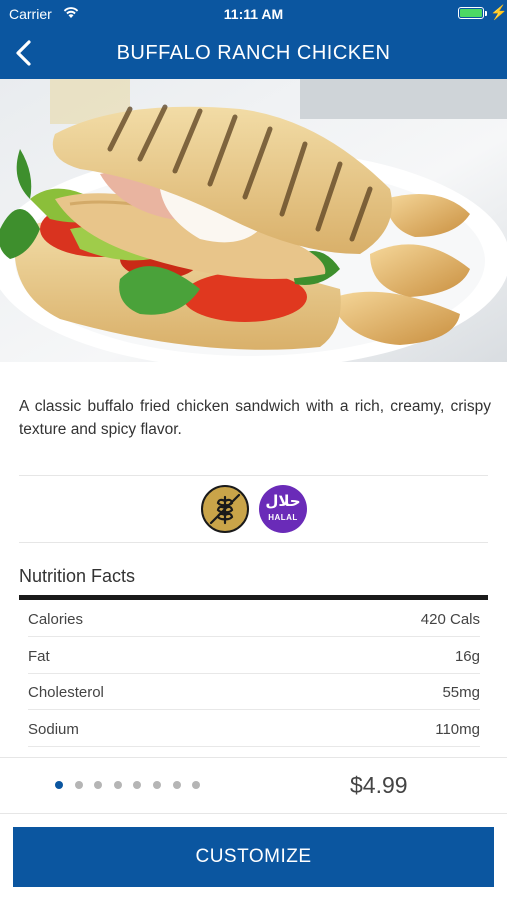 The image size is (507, 900). I want to click on nutrition-rule, so click(253, 597).